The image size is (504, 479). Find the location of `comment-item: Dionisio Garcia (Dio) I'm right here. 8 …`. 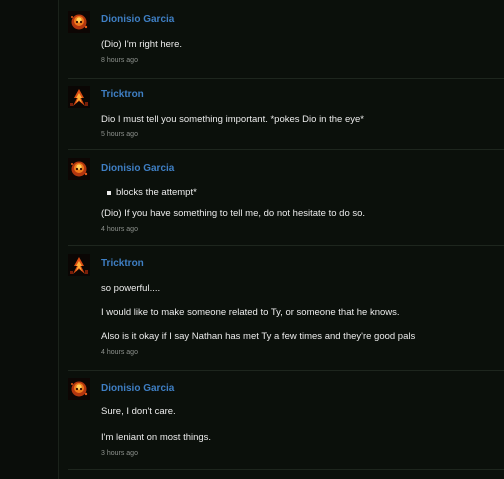

comment-item: Dionisio Garcia (Dio) I'm right here. 8 … is located at coordinates (286, 41).